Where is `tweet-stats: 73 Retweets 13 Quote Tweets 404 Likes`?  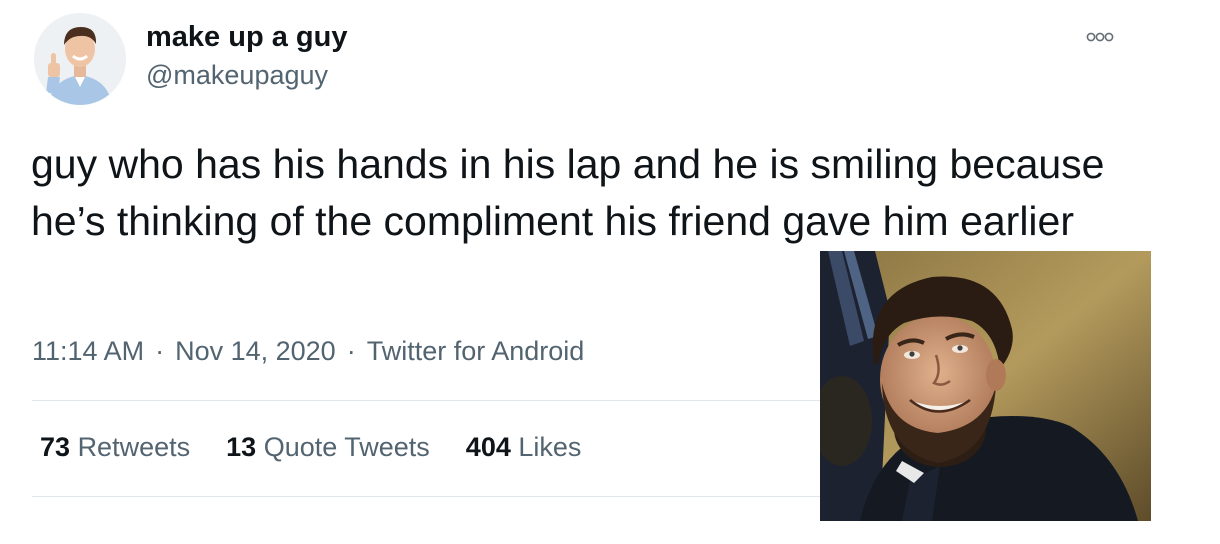 tweet-stats: 73 Retweets 13 Quote Tweets 404 Likes is located at coordinates (328, 447).